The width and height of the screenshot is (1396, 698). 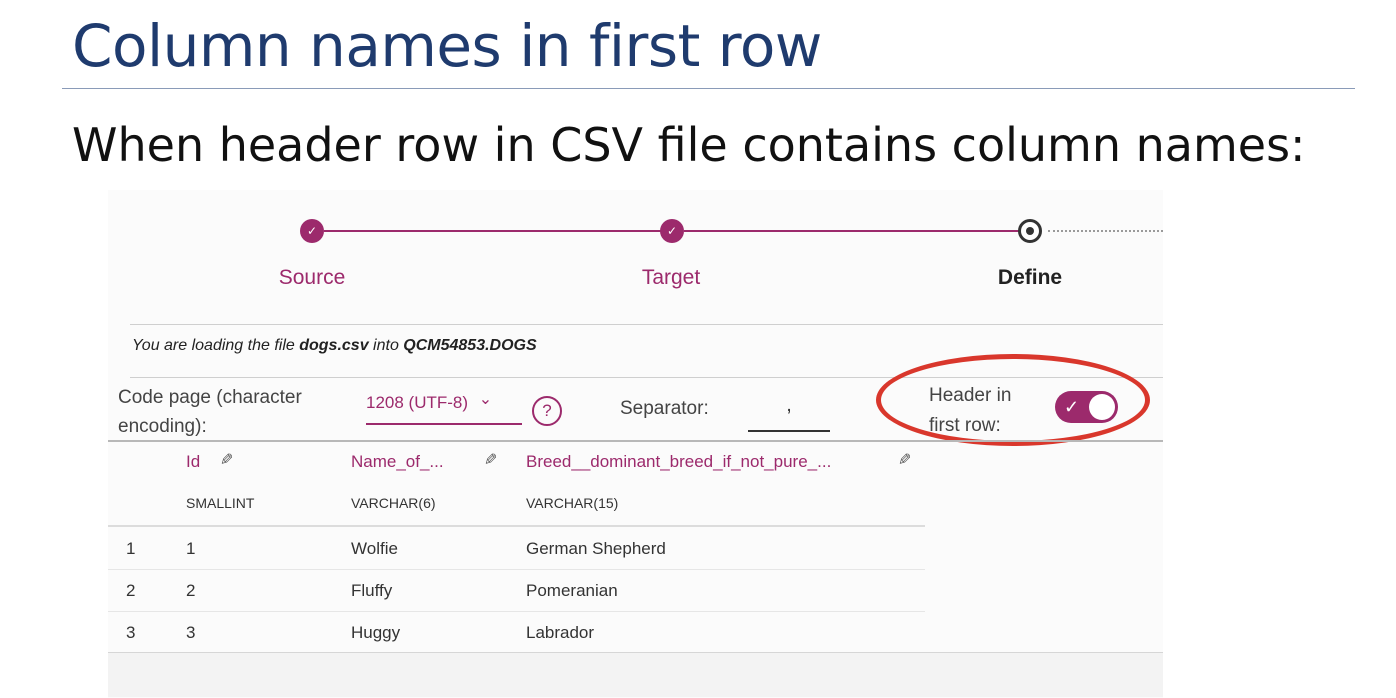 What do you see at coordinates (572, 503) in the screenshot?
I see `column-type-breed: VARCHAR(15)` at bounding box center [572, 503].